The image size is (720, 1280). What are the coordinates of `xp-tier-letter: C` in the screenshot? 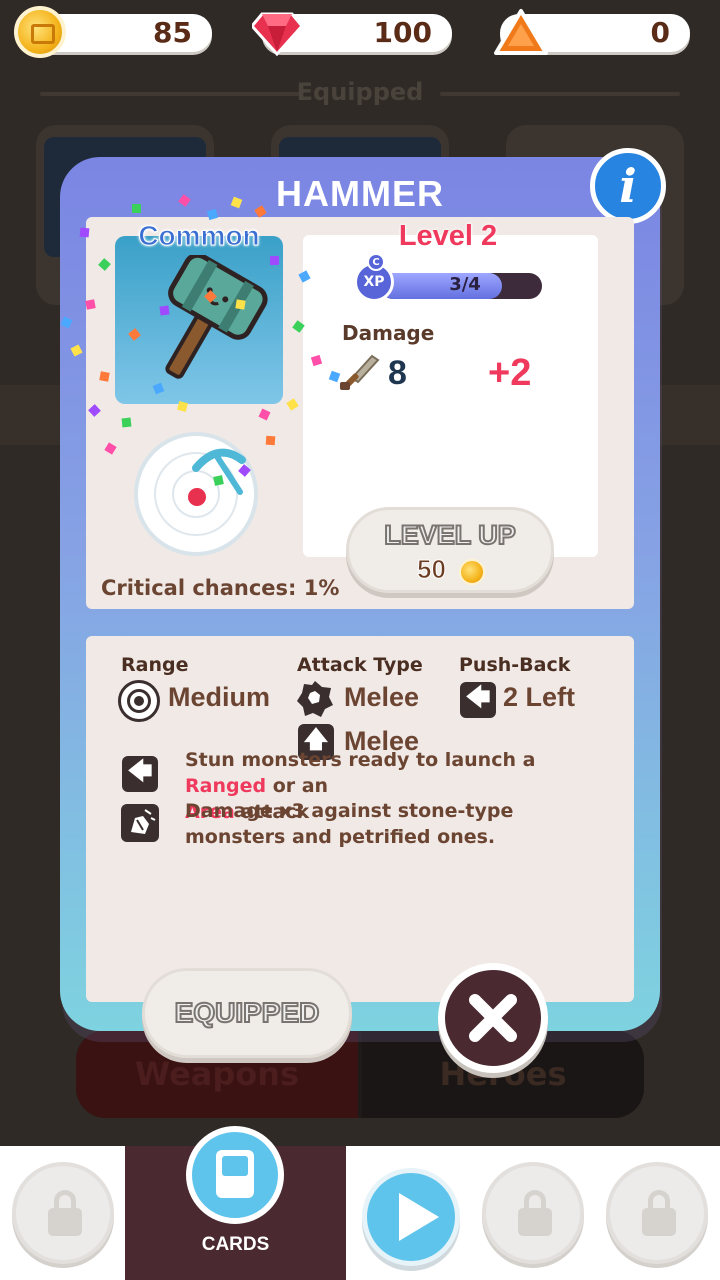 It's located at (376, 262).